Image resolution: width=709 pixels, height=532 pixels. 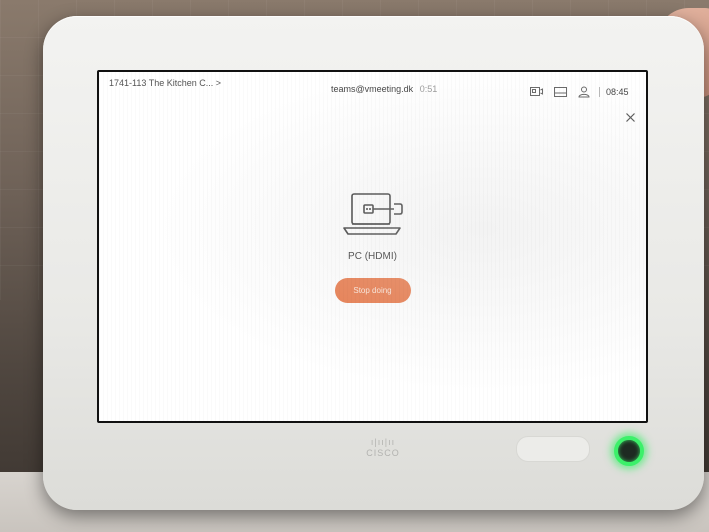 What do you see at coordinates (553, 449) in the screenshot?
I see `volume-touch-area` at bounding box center [553, 449].